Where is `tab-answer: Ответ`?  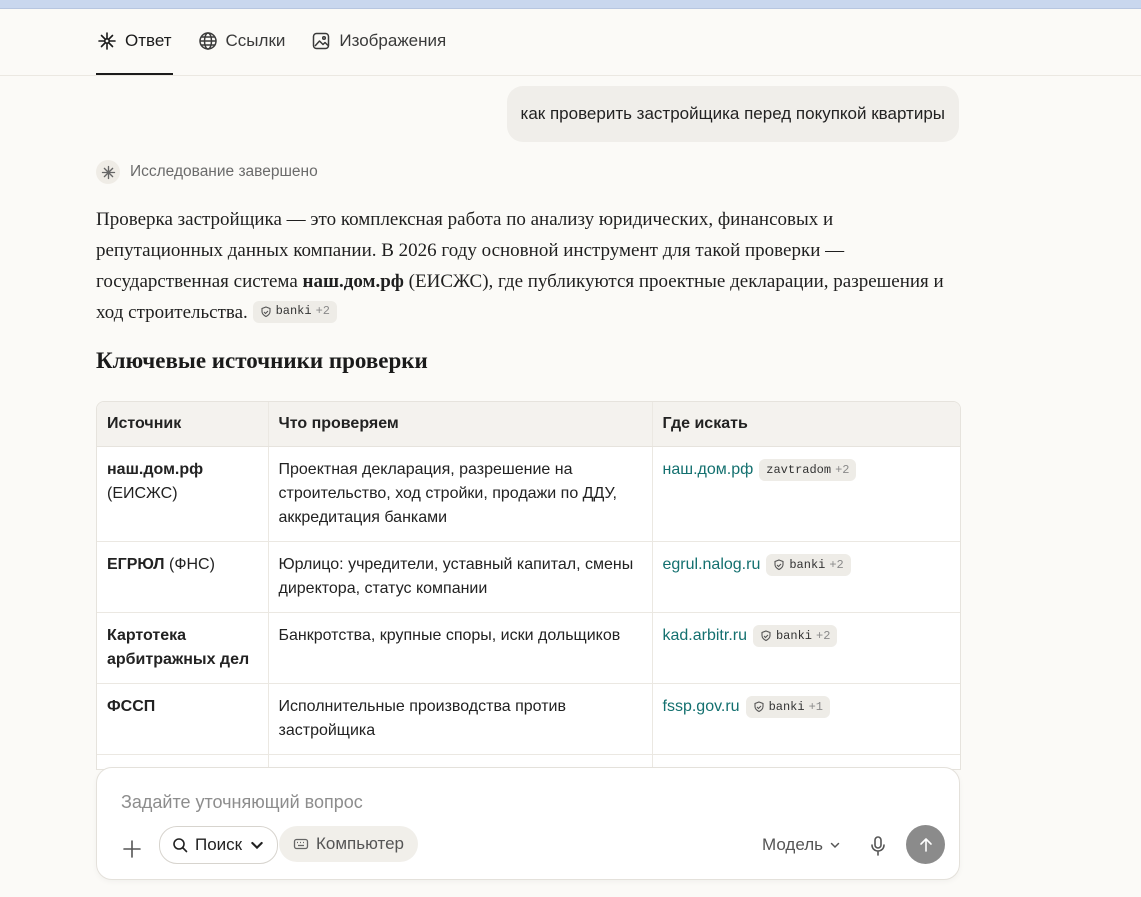 tab-answer: Ответ is located at coordinates (134, 41).